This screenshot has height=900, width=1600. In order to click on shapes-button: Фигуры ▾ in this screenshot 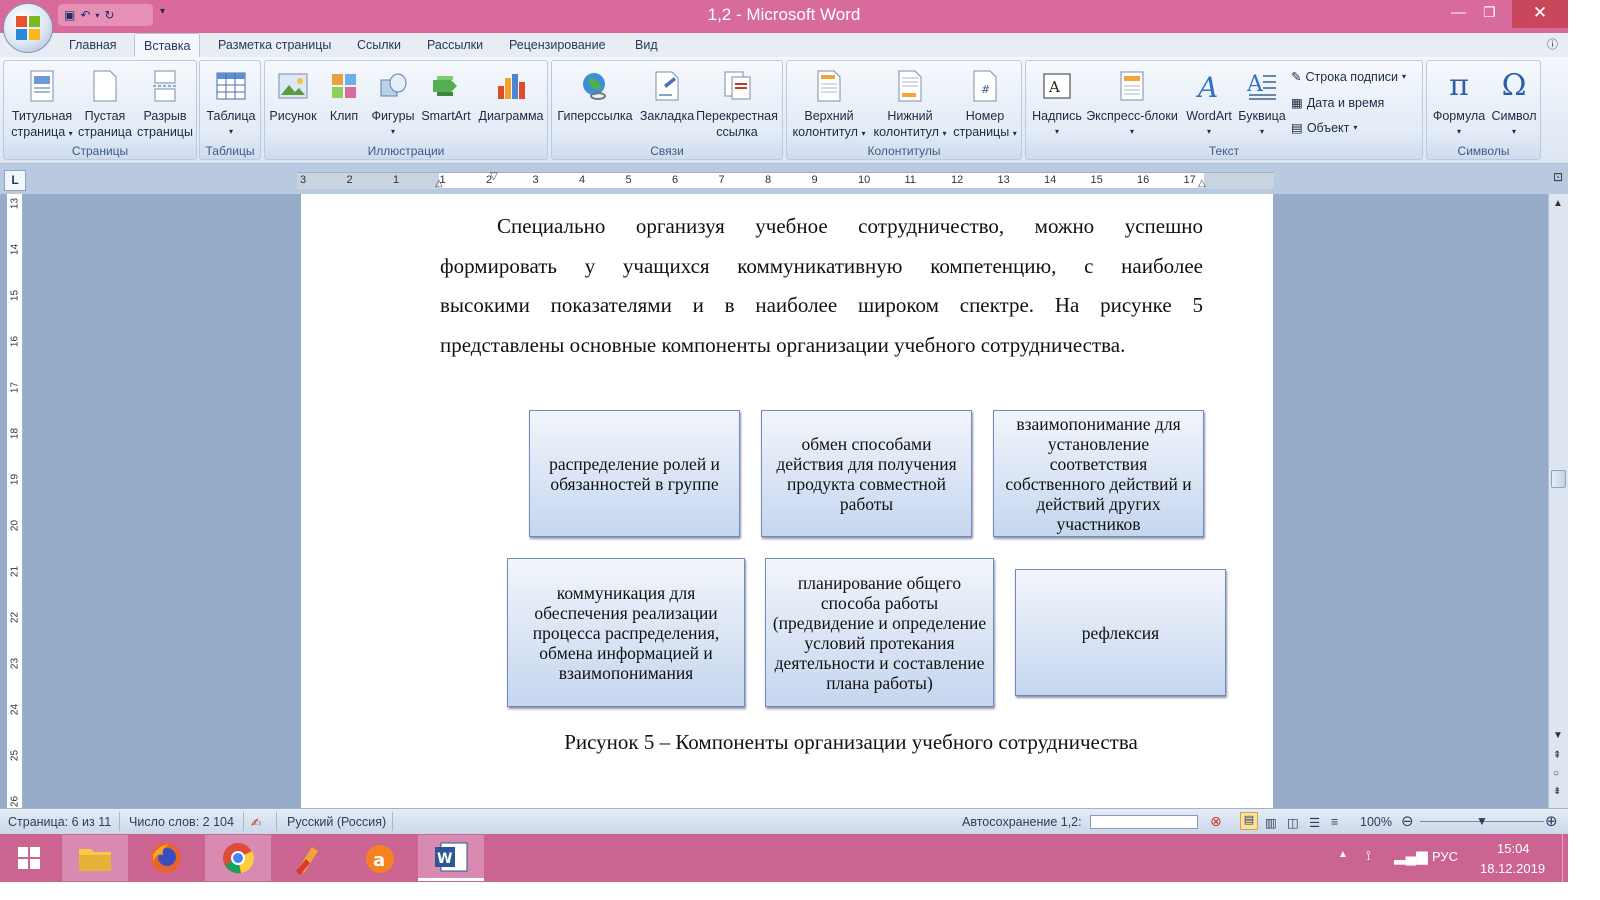, I will do `click(393, 102)`.